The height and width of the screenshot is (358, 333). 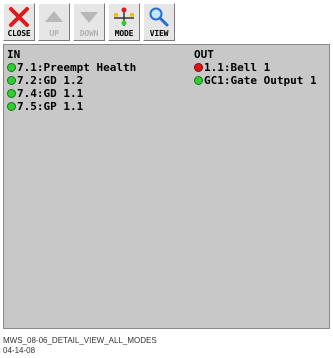 What do you see at coordinates (237, 67) in the screenshot?
I see `output-item-label: 1.1:Bell 1` at bounding box center [237, 67].